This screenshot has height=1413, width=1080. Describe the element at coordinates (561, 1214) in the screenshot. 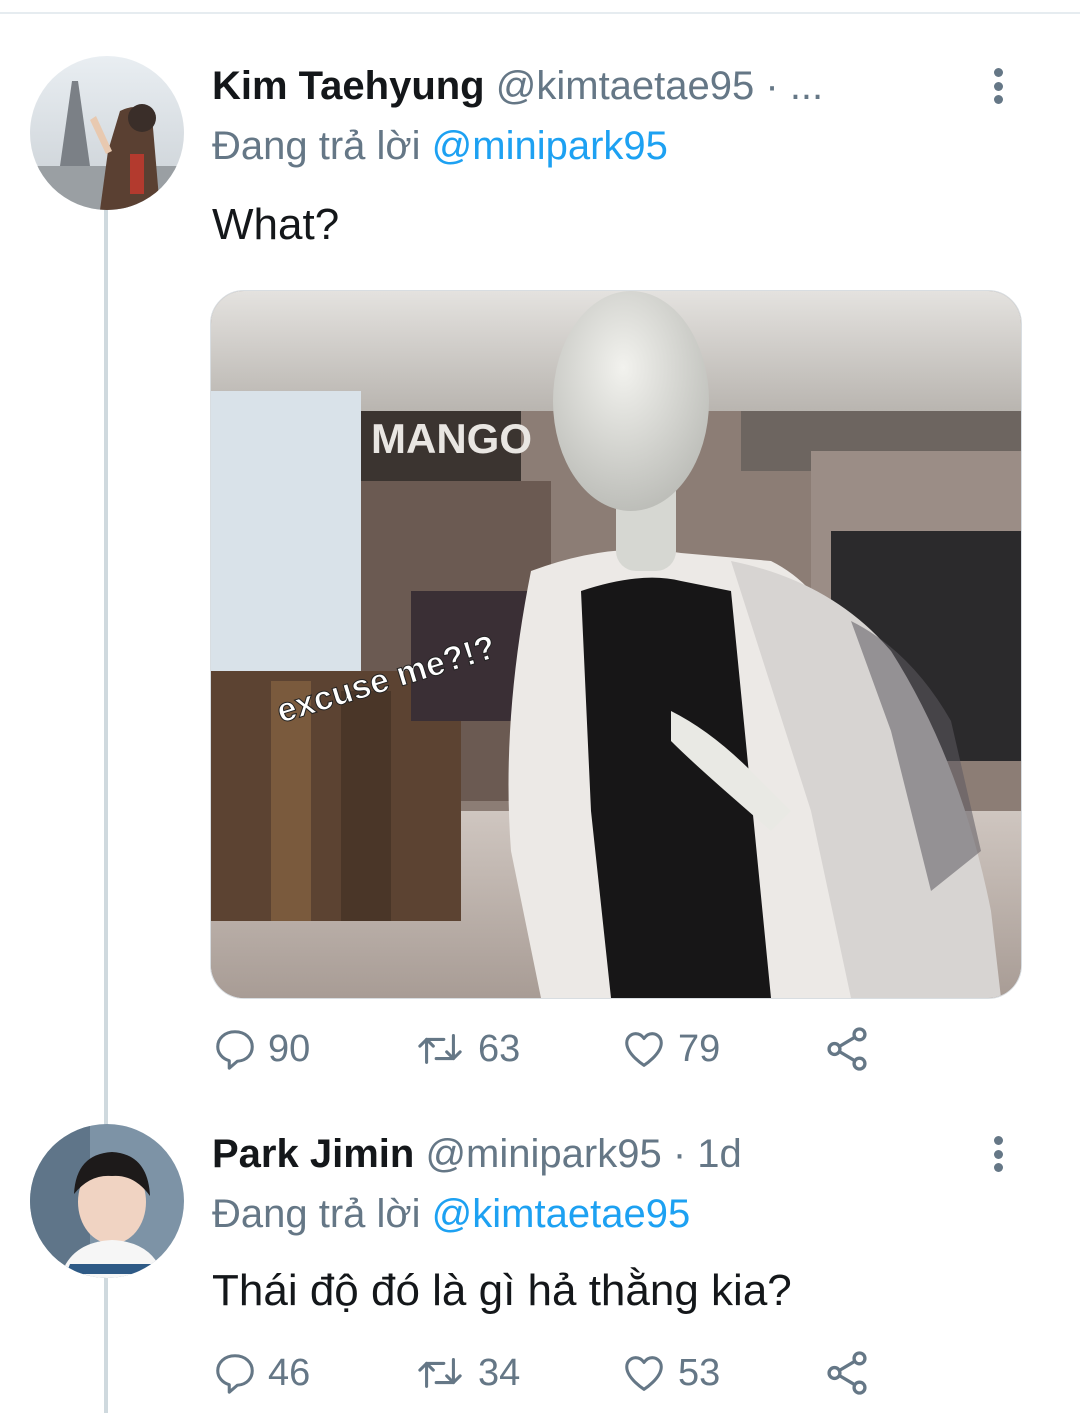

I see `reply-to-mention: @kimtaetae95` at that location.